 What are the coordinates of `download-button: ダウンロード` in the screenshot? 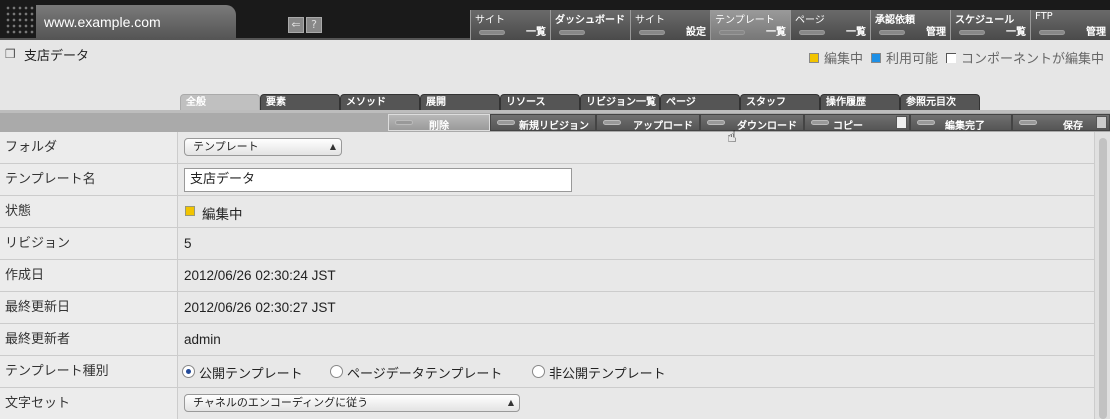 It's located at (752, 123).